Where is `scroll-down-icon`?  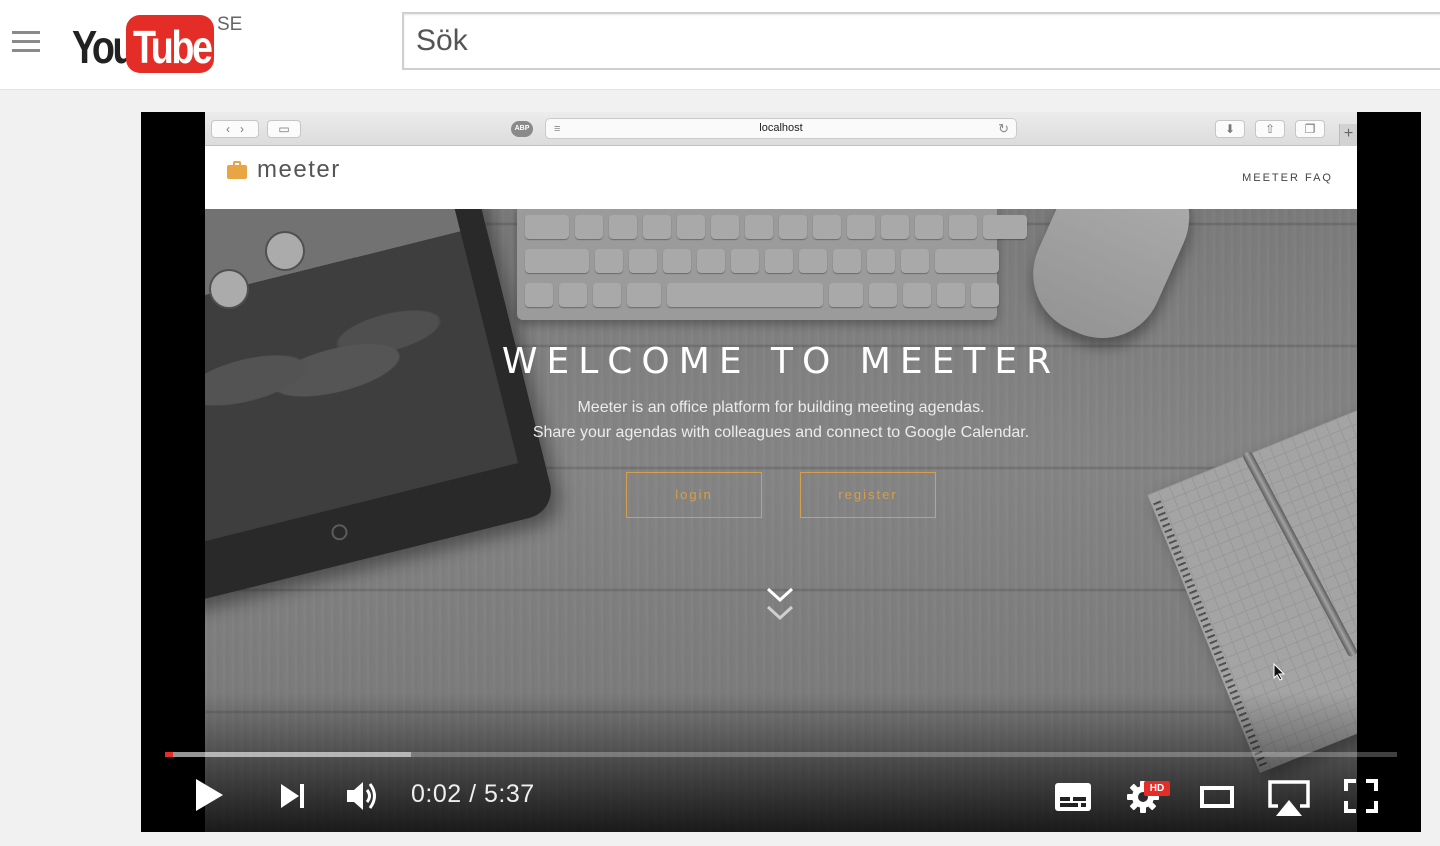
scroll-down-icon is located at coordinates (780, 595).